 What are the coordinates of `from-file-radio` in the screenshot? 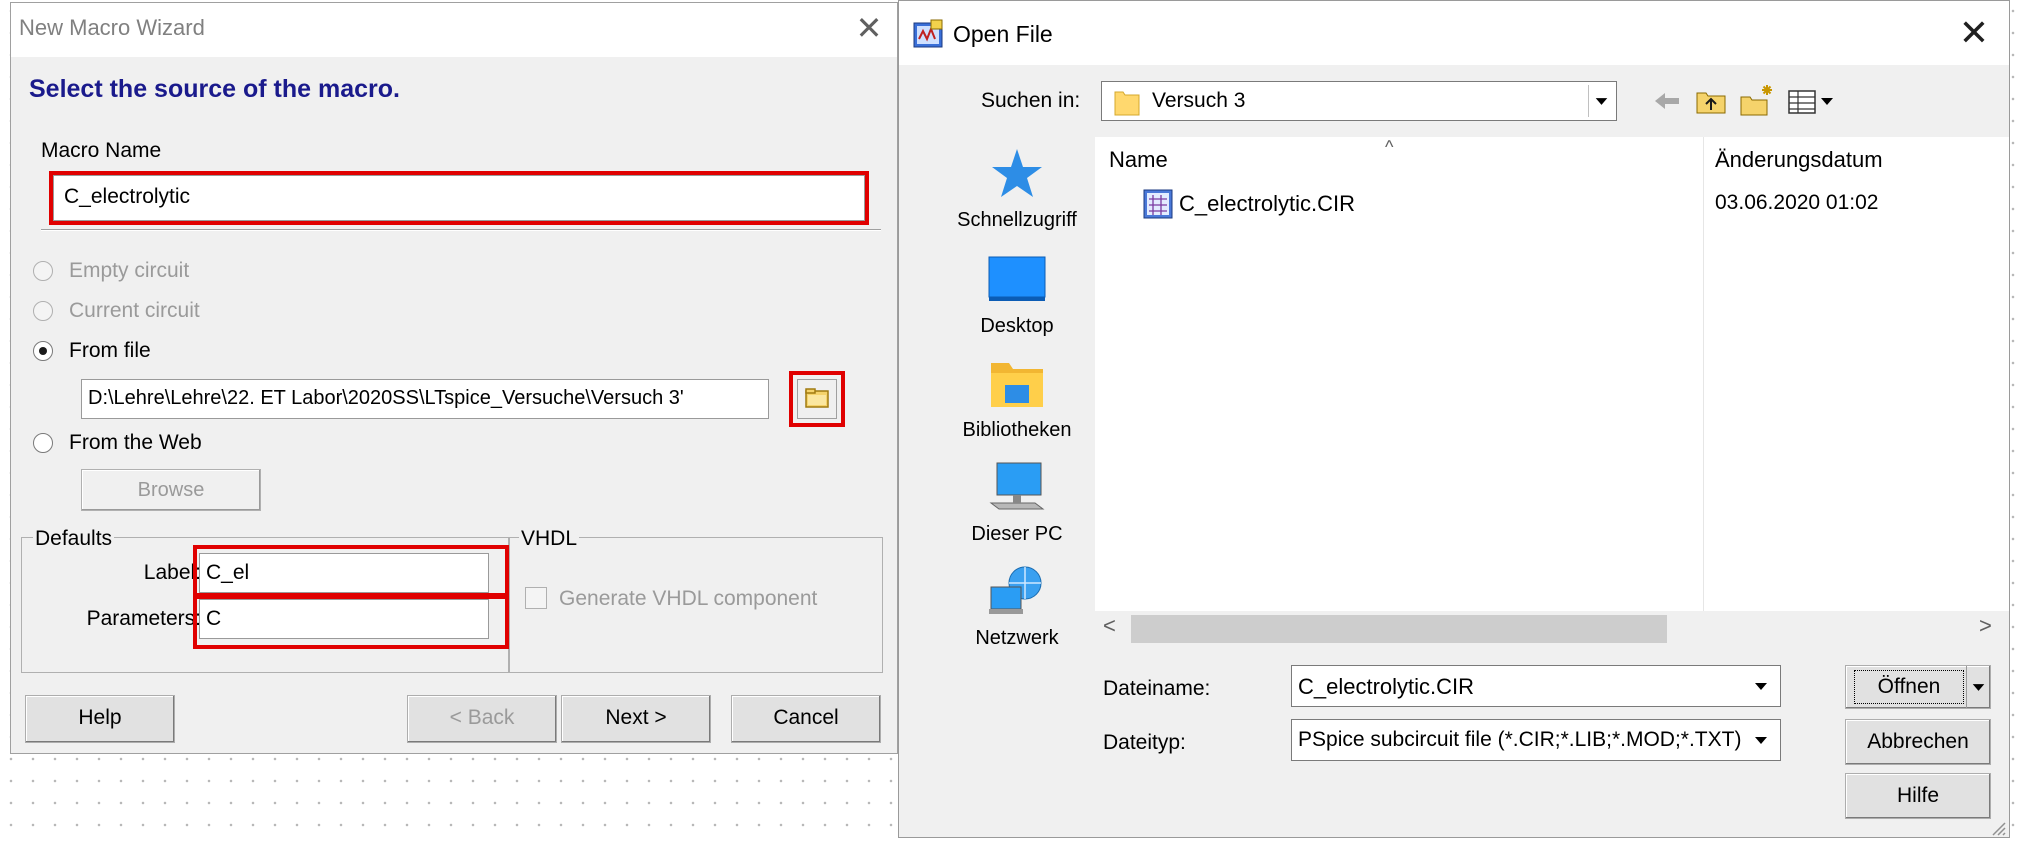 It's located at (43, 351).